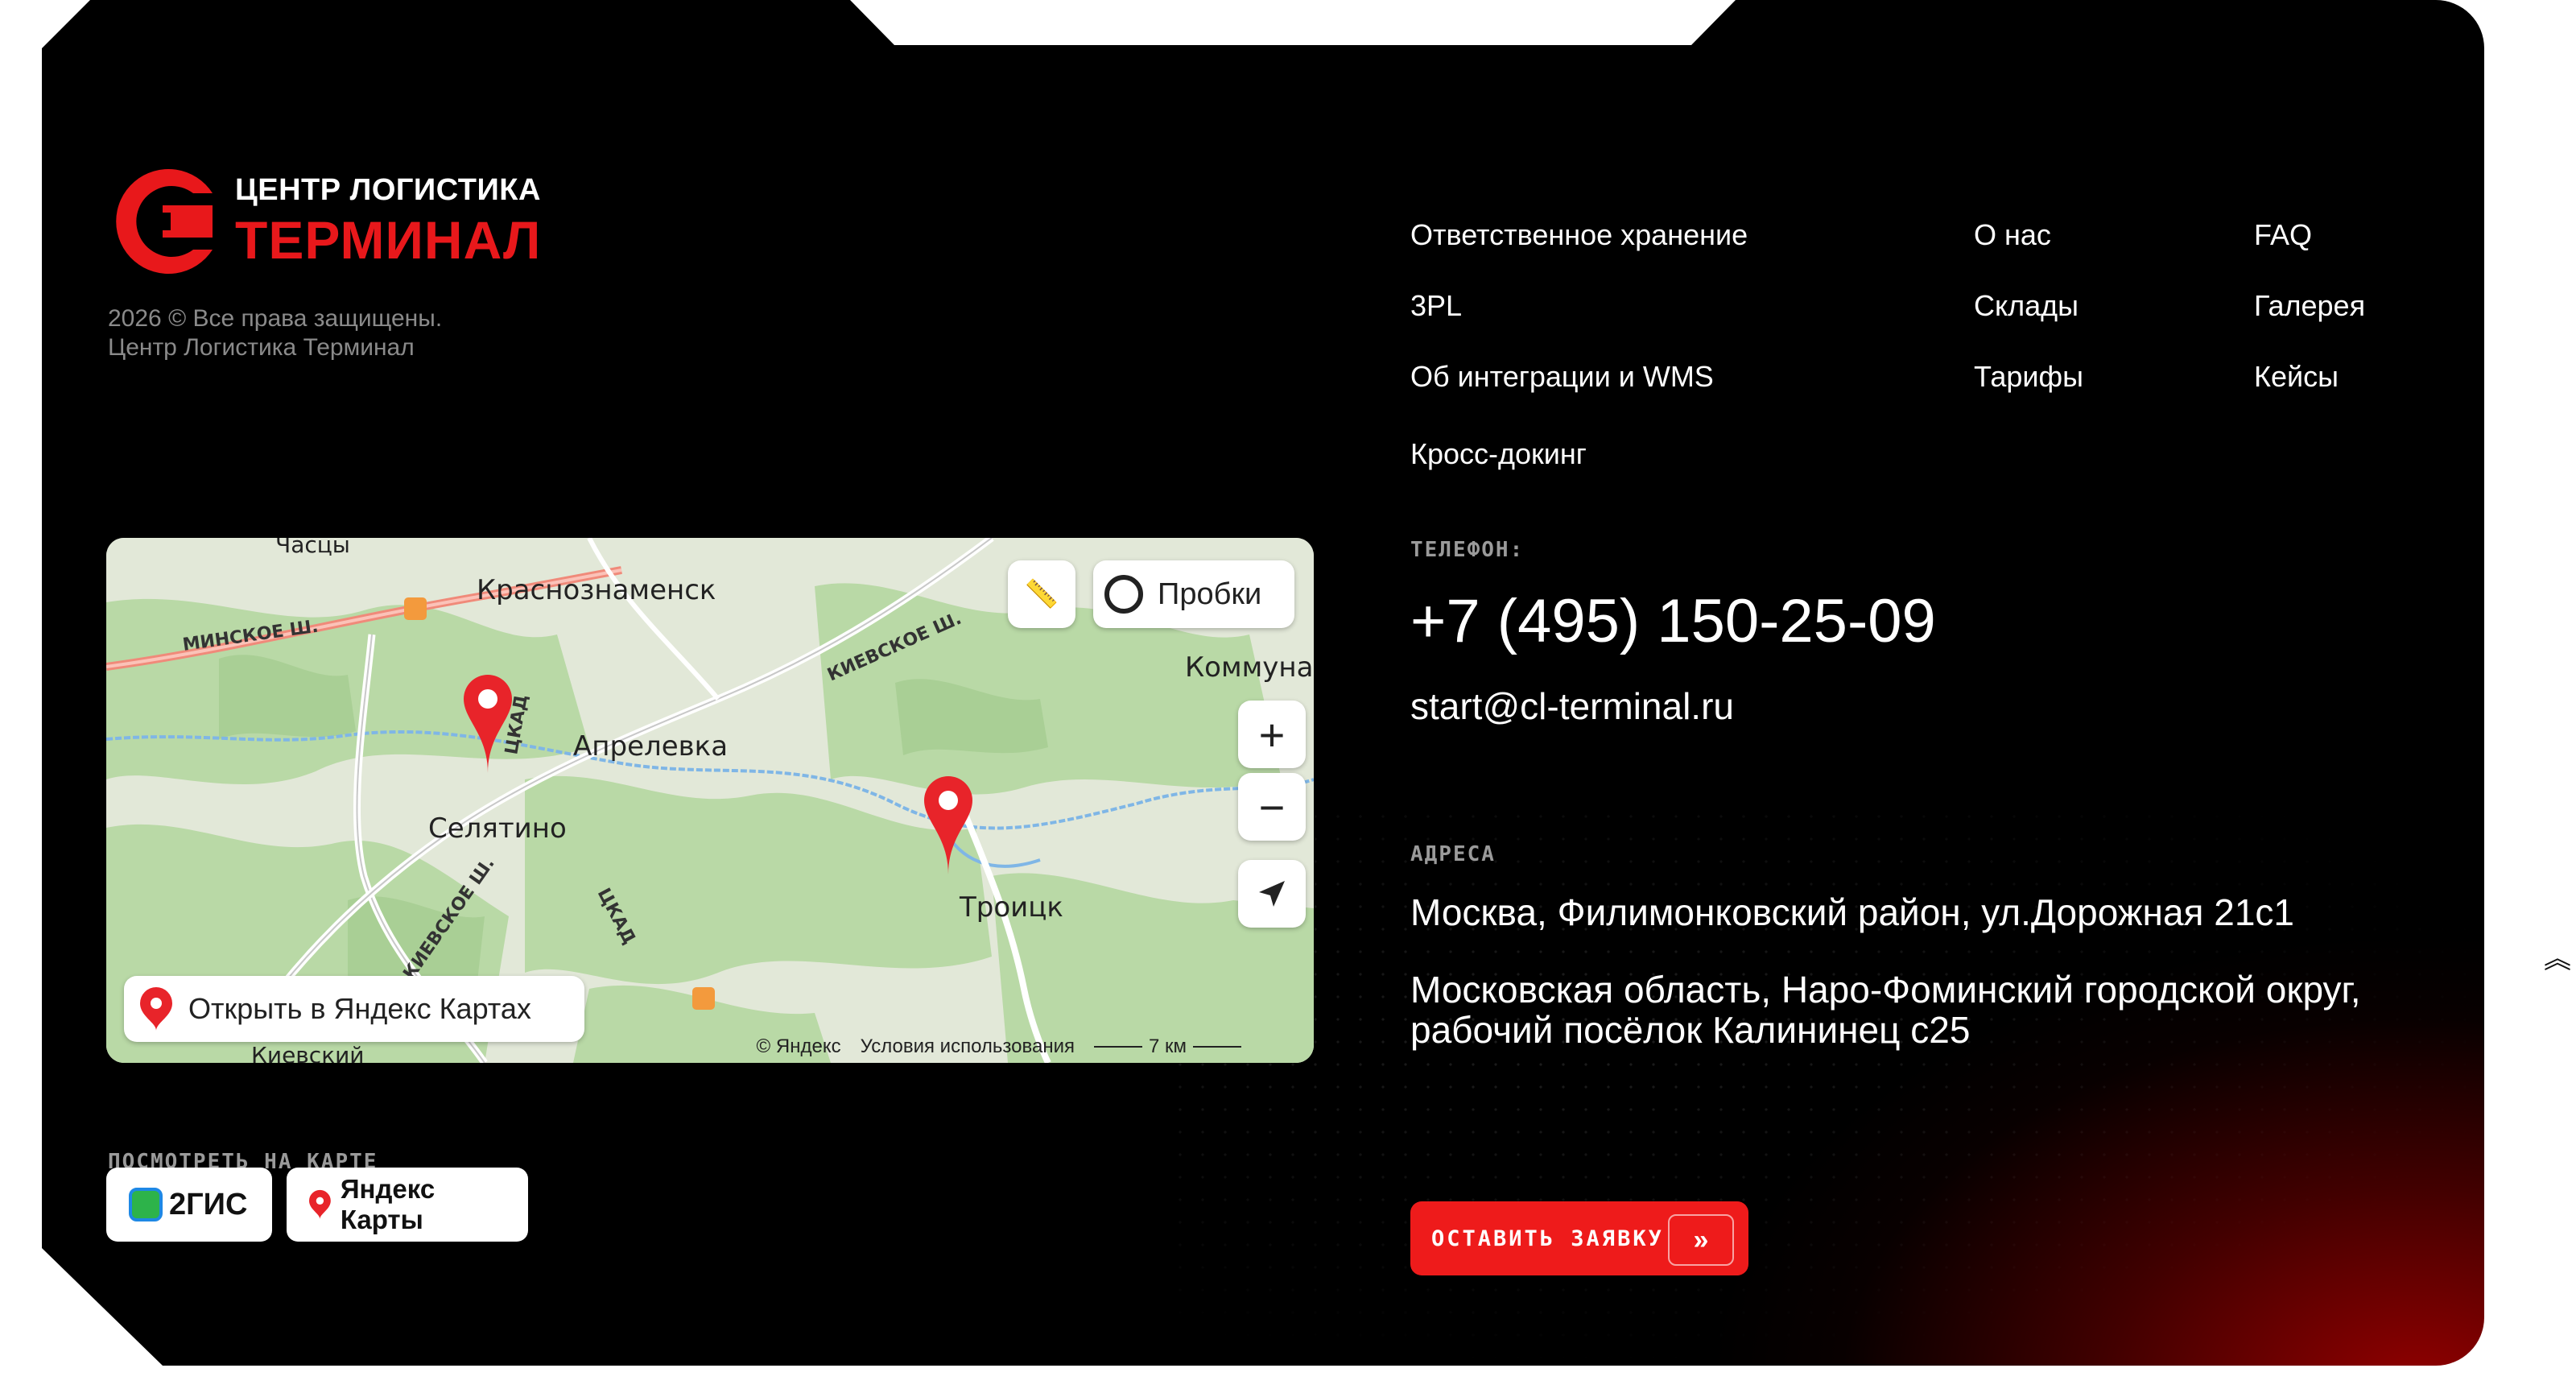 The width and height of the screenshot is (2576, 1393). Describe the element at coordinates (596, 590) in the screenshot. I see `map-town-label: Краснознаменск` at that location.